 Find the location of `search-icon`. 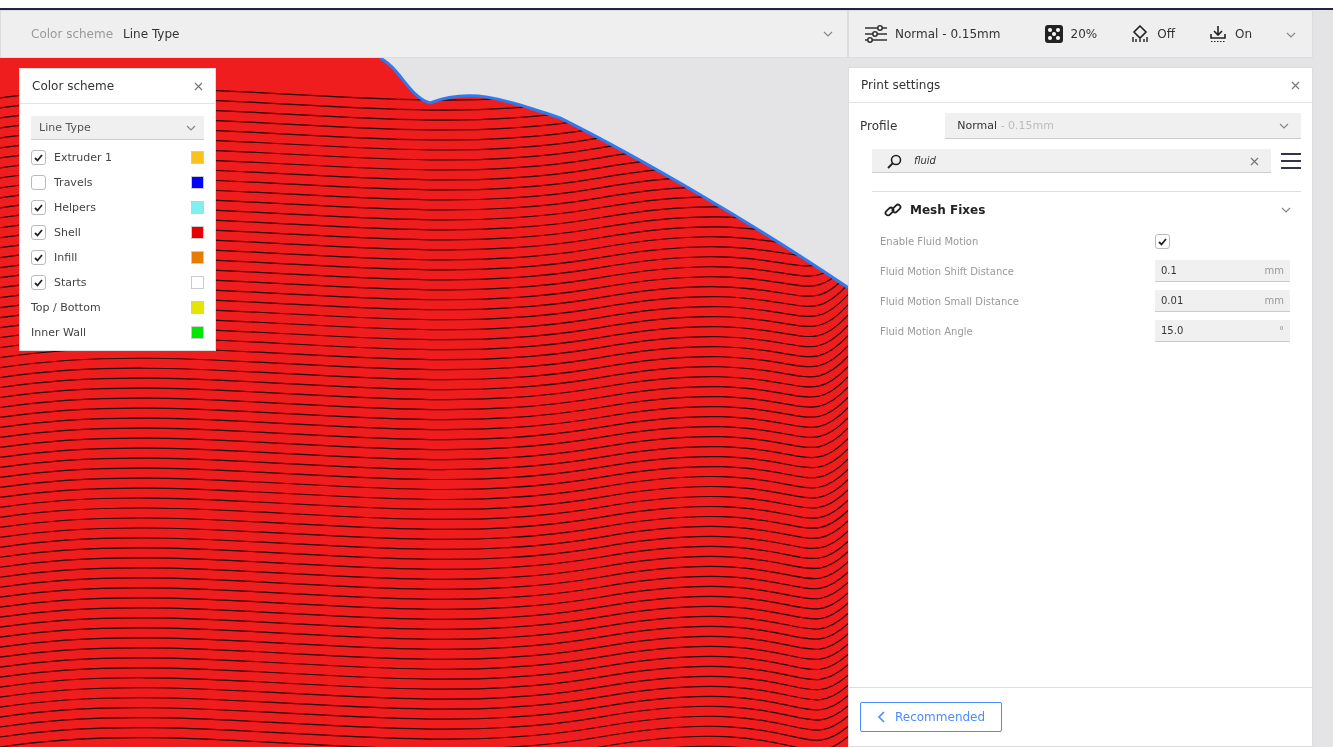

search-icon is located at coordinates (894, 162).